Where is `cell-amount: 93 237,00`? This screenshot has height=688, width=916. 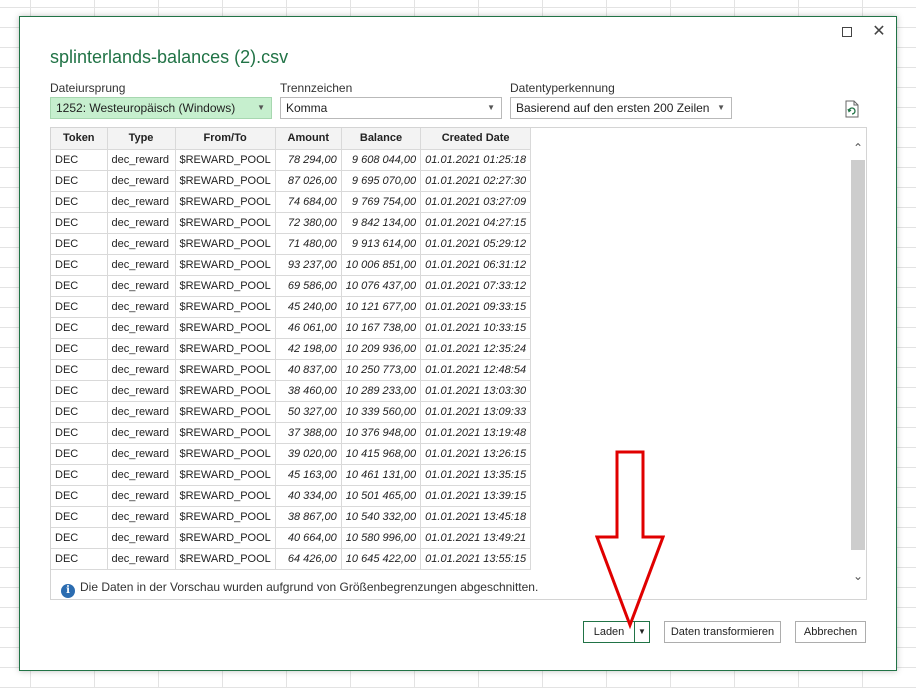
cell-amount: 93 237,00 is located at coordinates (308, 265).